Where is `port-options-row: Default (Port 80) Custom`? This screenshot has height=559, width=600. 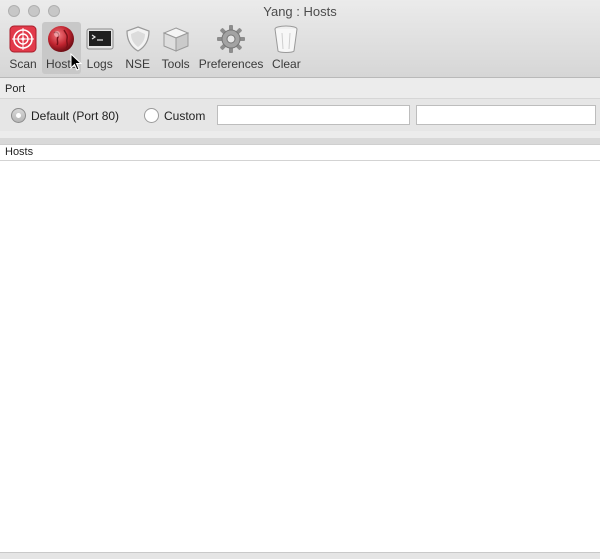 port-options-row: Default (Port 80) Custom is located at coordinates (300, 114).